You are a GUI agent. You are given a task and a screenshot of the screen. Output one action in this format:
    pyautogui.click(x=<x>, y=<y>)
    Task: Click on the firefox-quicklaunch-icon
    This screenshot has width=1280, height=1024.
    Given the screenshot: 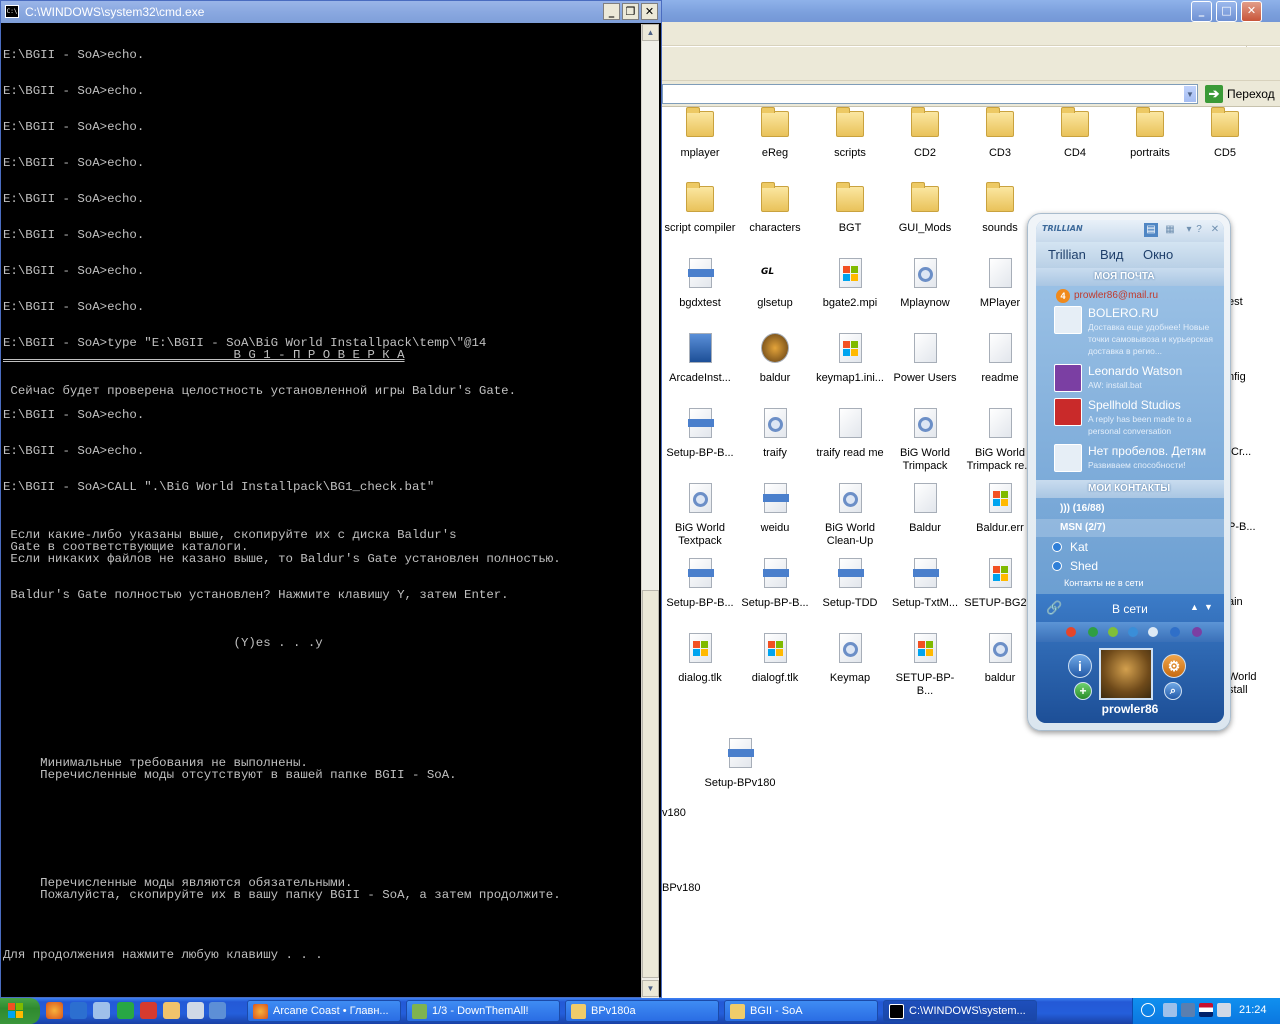 What is the action you would take?
    pyautogui.click(x=54, y=1010)
    